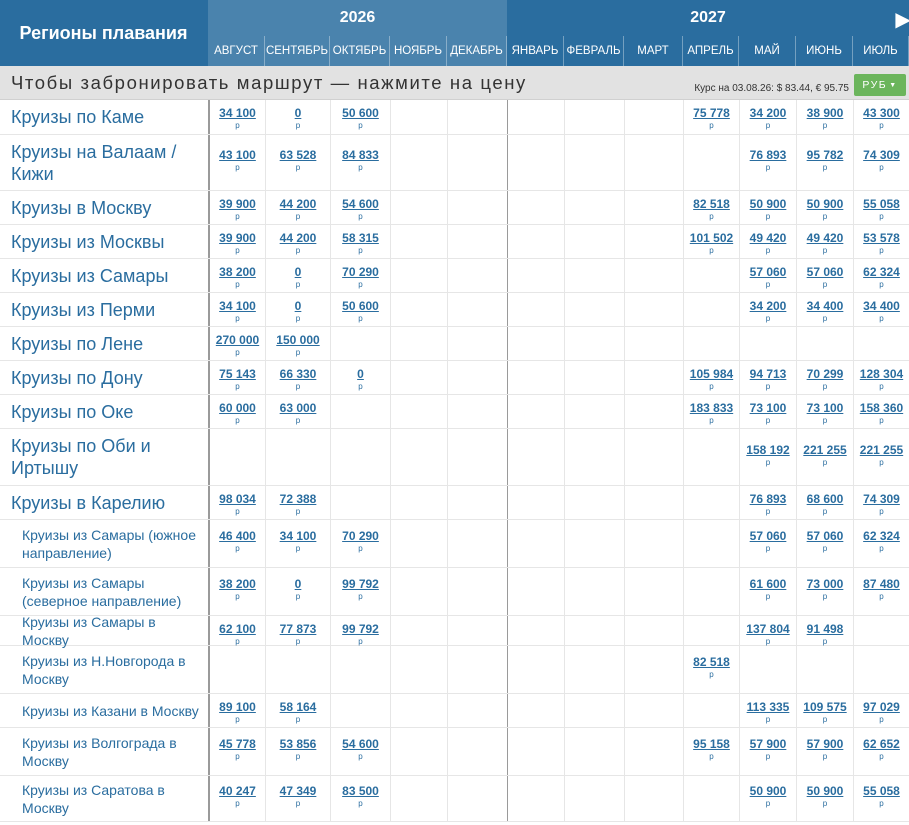  Describe the element at coordinates (298, 791) in the screenshot. I see `price-value: 47 349` at that location.